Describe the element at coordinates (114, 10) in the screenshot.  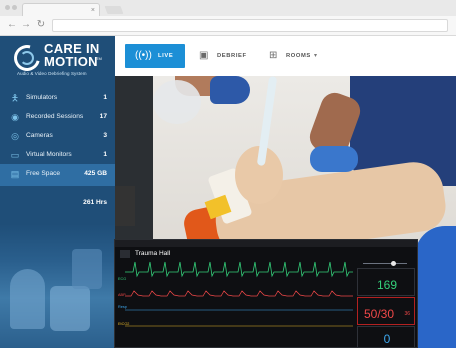
I see `new-tab-button` at that location.